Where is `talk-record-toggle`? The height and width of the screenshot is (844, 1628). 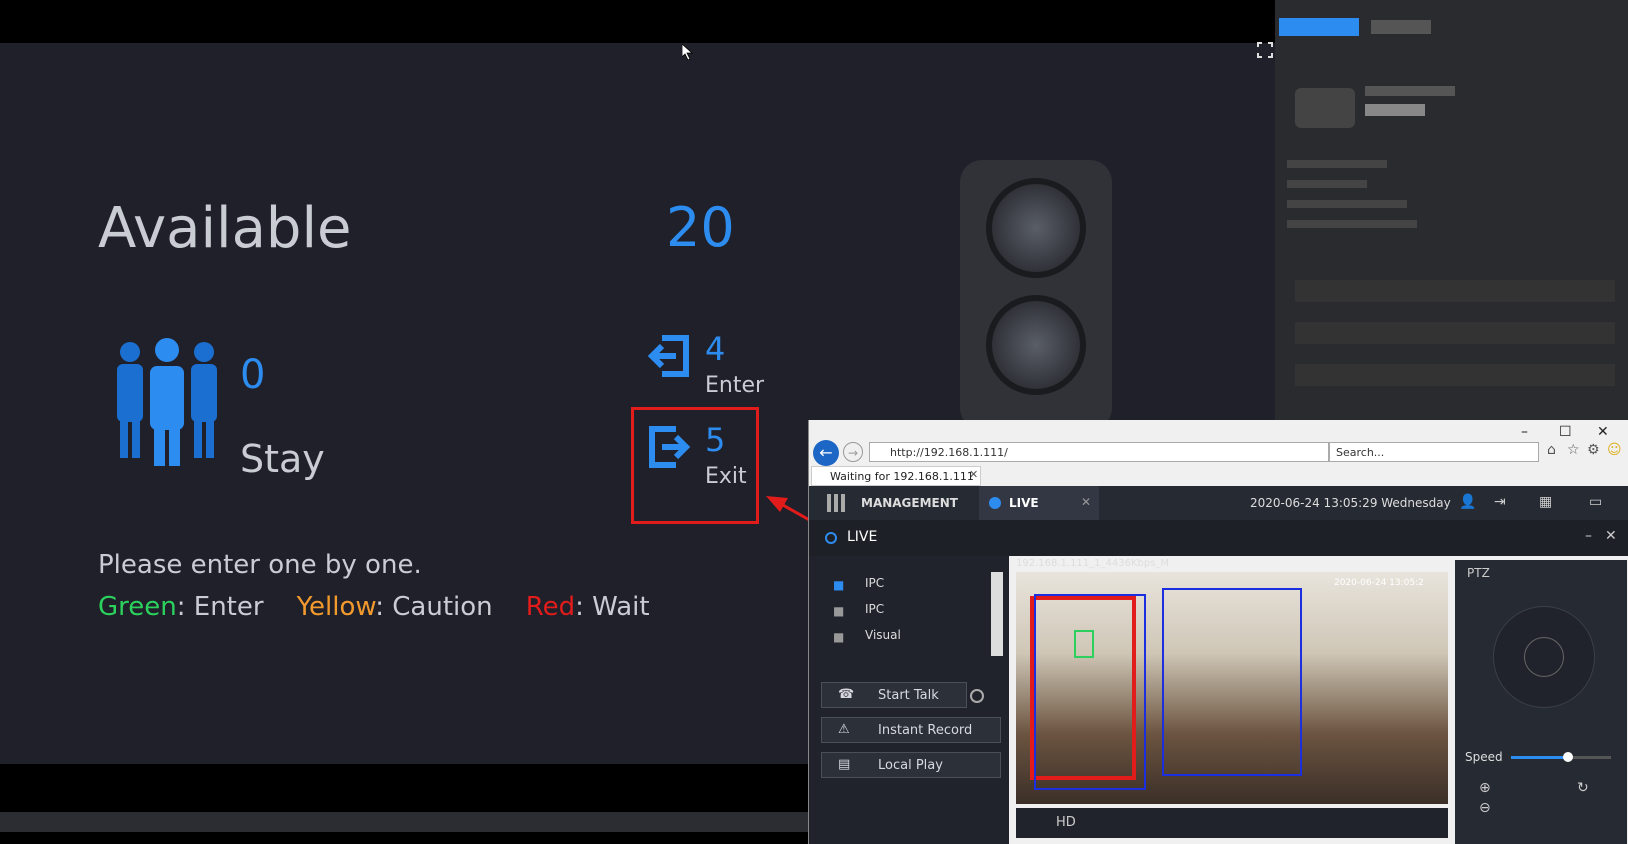 talk-record-toggle is located at coordinates (977, 696).